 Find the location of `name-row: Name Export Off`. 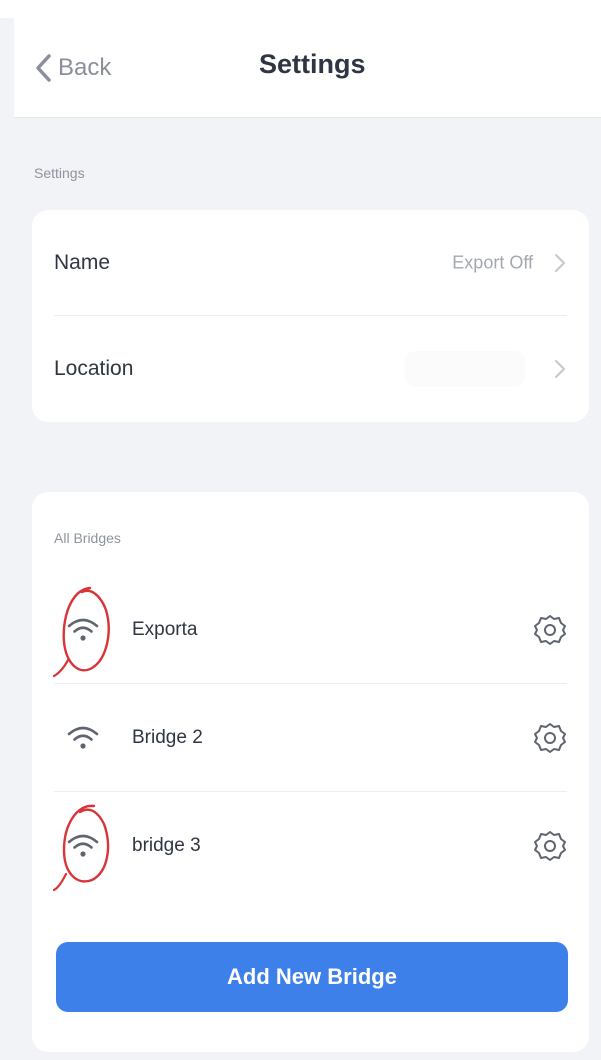

name-row: Name Export Off is located at coordinates (310, 263).